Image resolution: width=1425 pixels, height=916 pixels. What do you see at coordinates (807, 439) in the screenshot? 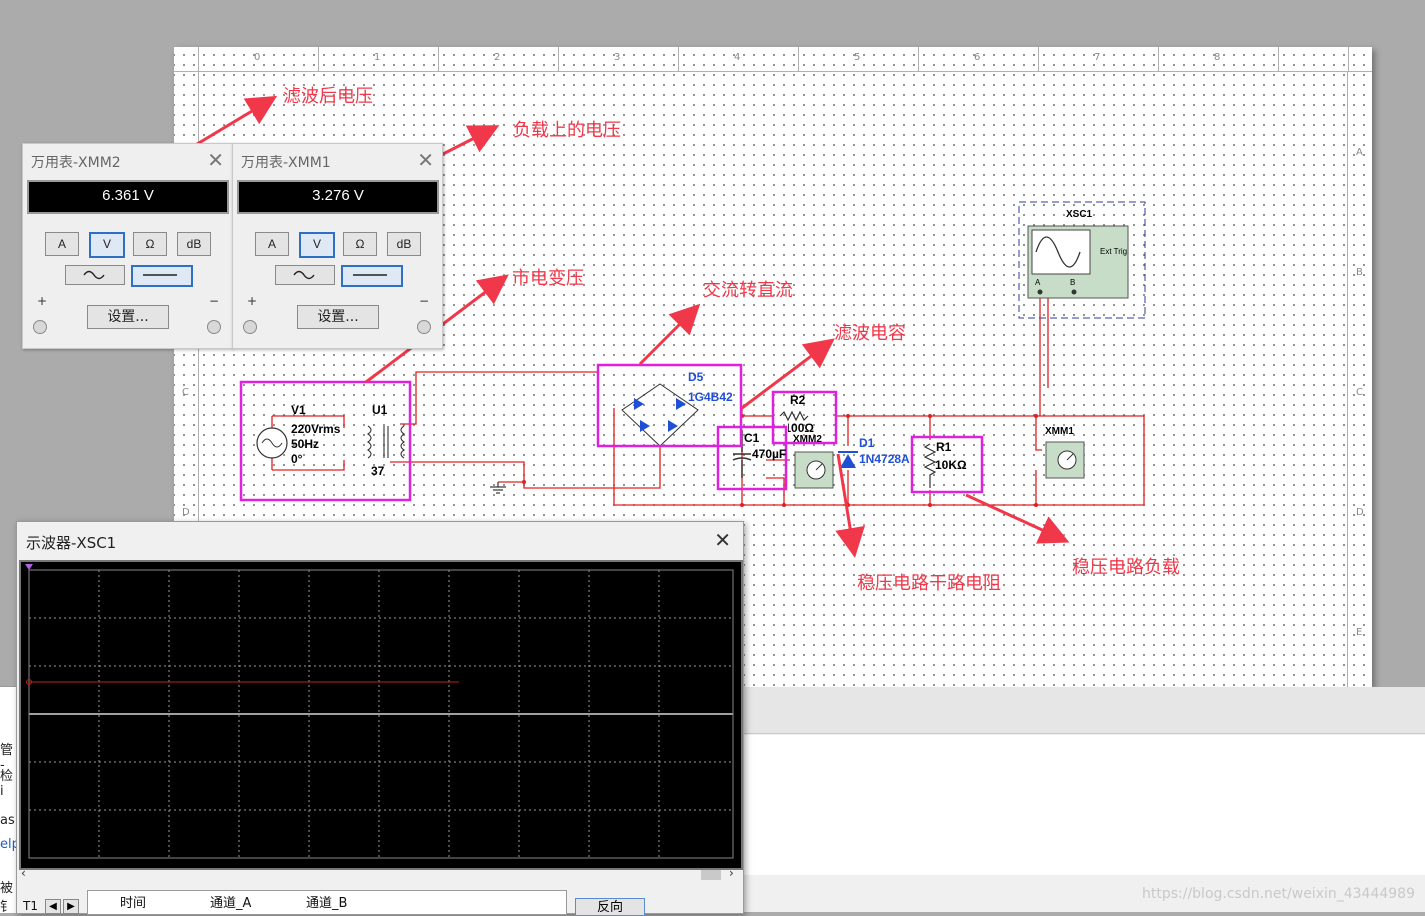
I see `xmm2-label: XMM2` at bounding box center [807, 439].